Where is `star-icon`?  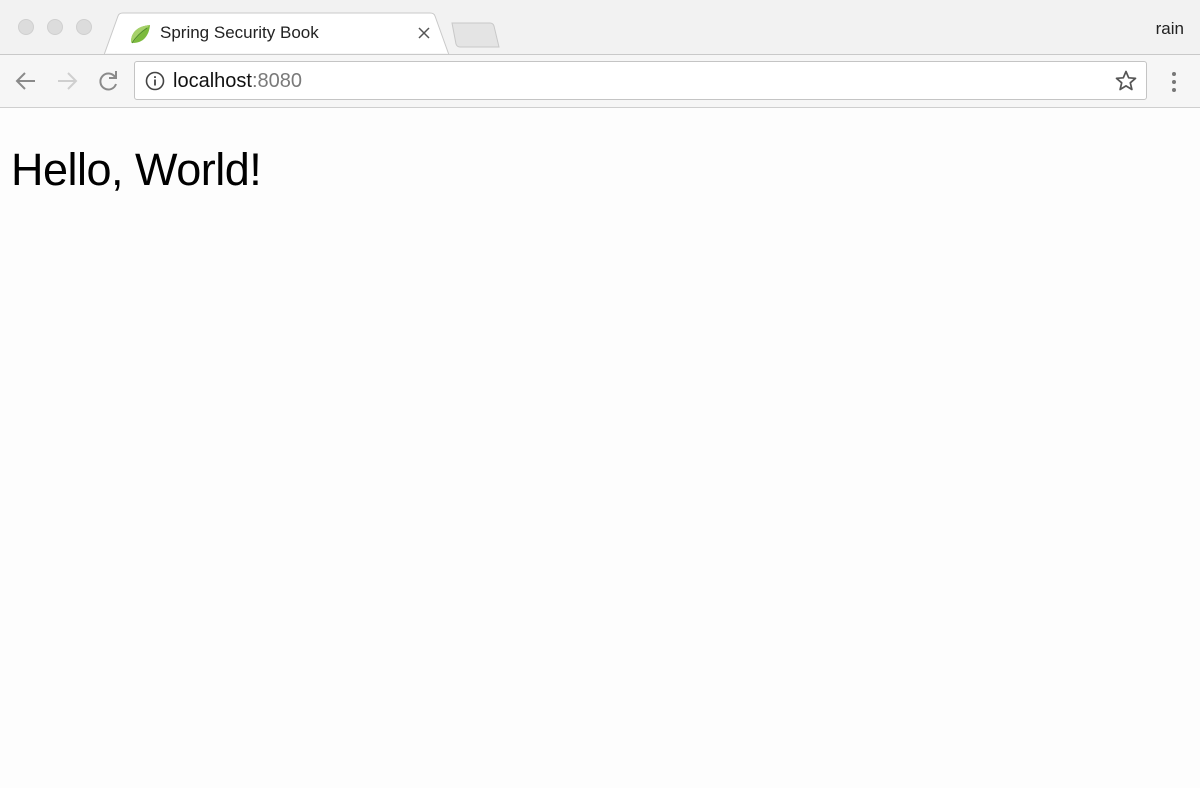 star-icon is located at coordinates (1126, 81).